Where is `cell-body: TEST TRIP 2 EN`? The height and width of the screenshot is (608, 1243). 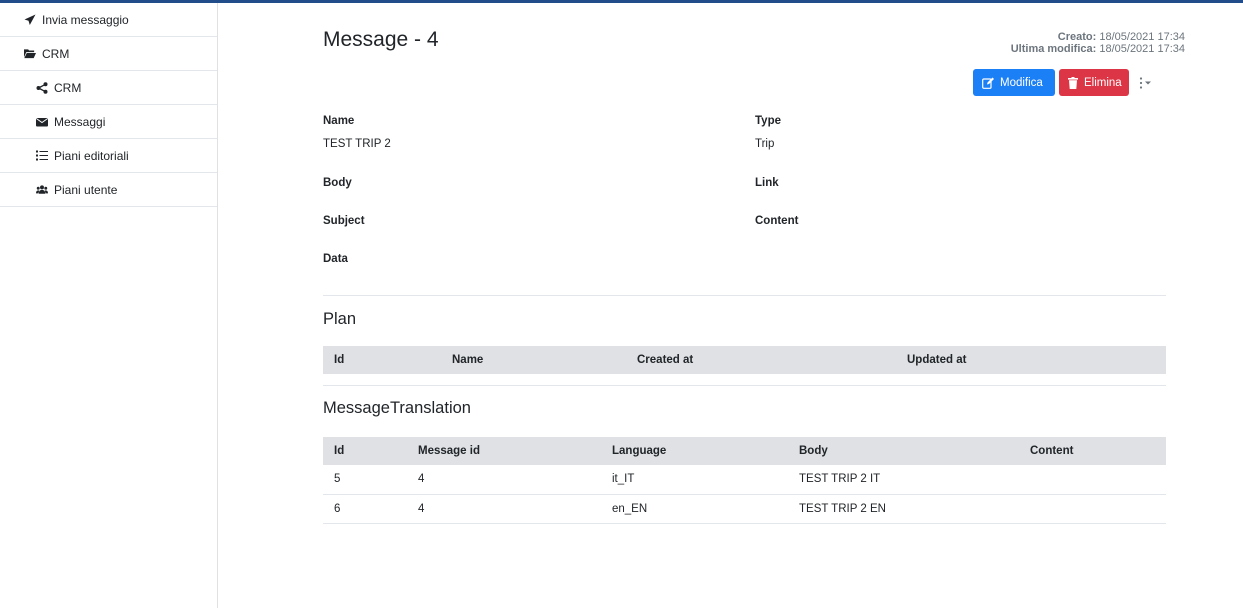 cell-body: TEST TRIP 2 EN is located at coordinates (842, 508).